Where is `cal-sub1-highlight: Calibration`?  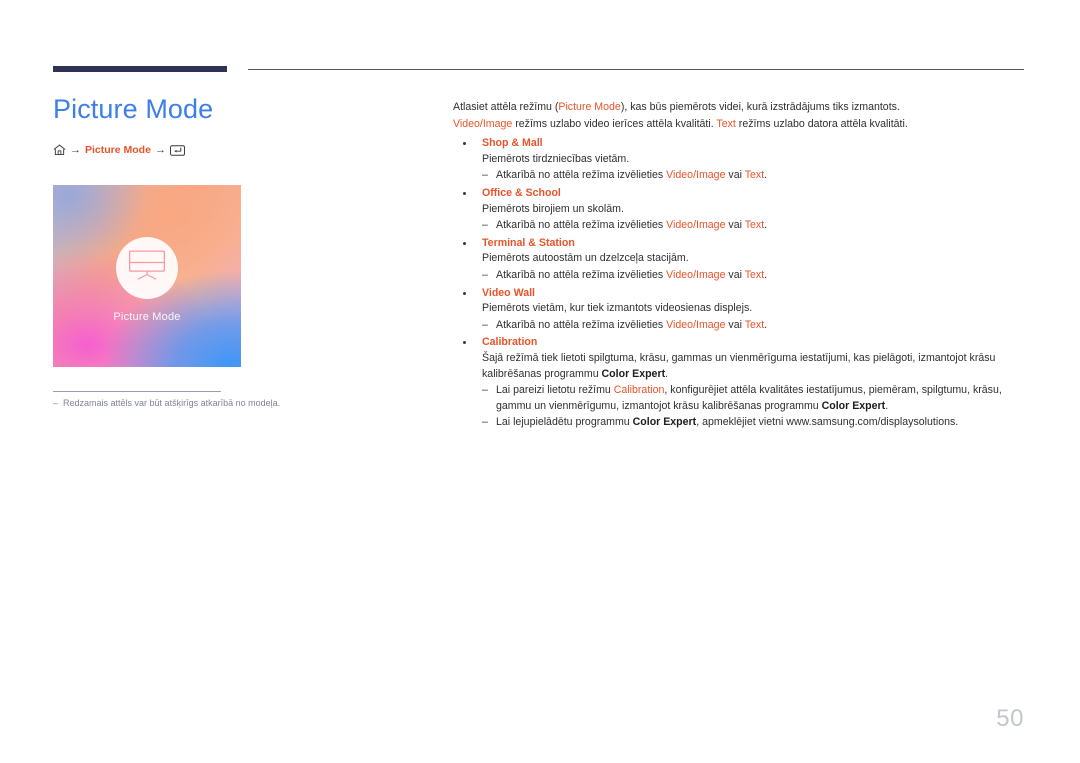 cal-sub1-highlight: Calibration is located at coordinates (639, 390).